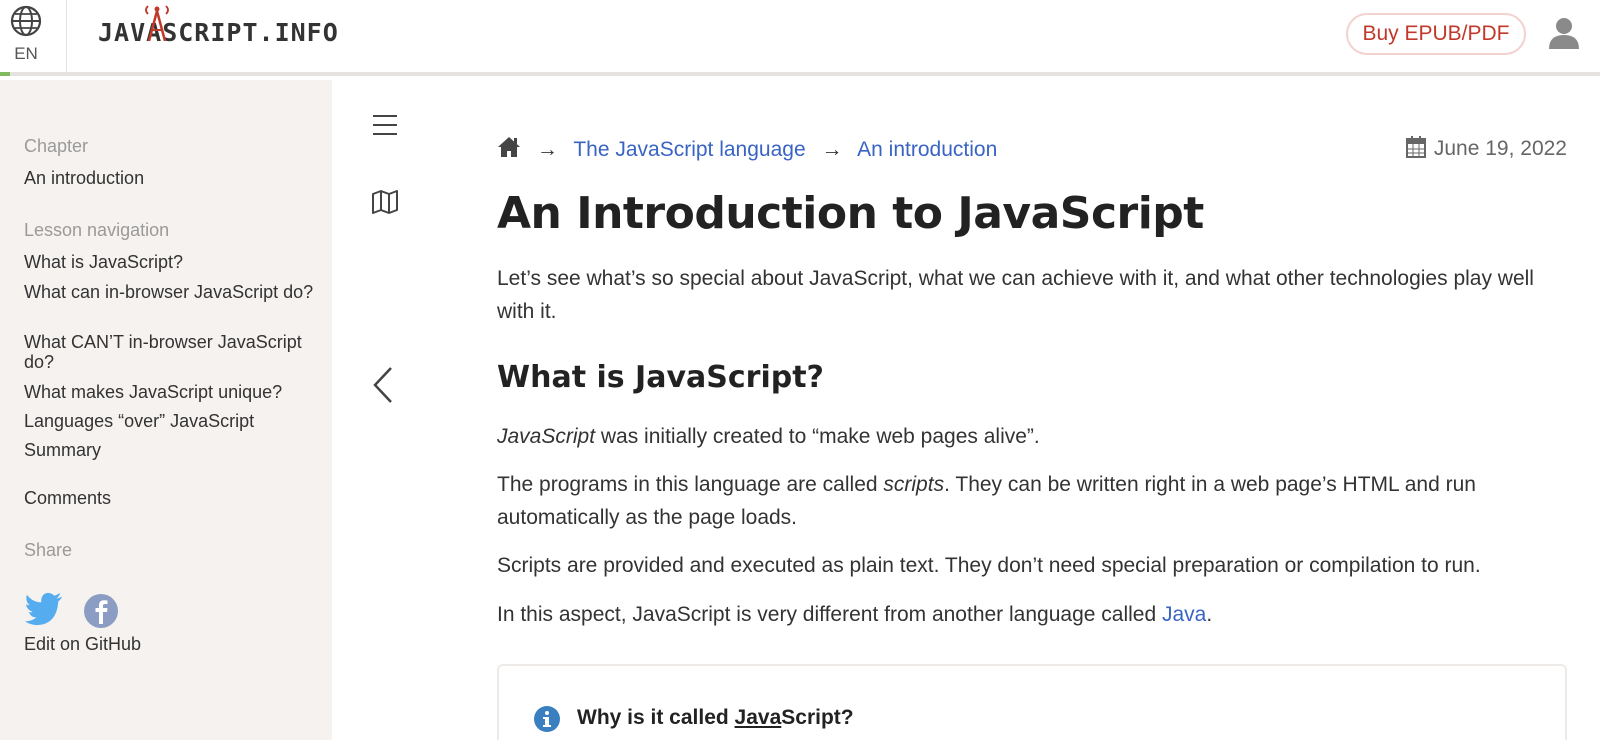 Image resolution: width=1600 pixels, height=740 pixels. What do you see at coordinates (1415, 147) in the screenshot?
I see `calendar-icon` at bounding box center [1415, 147].